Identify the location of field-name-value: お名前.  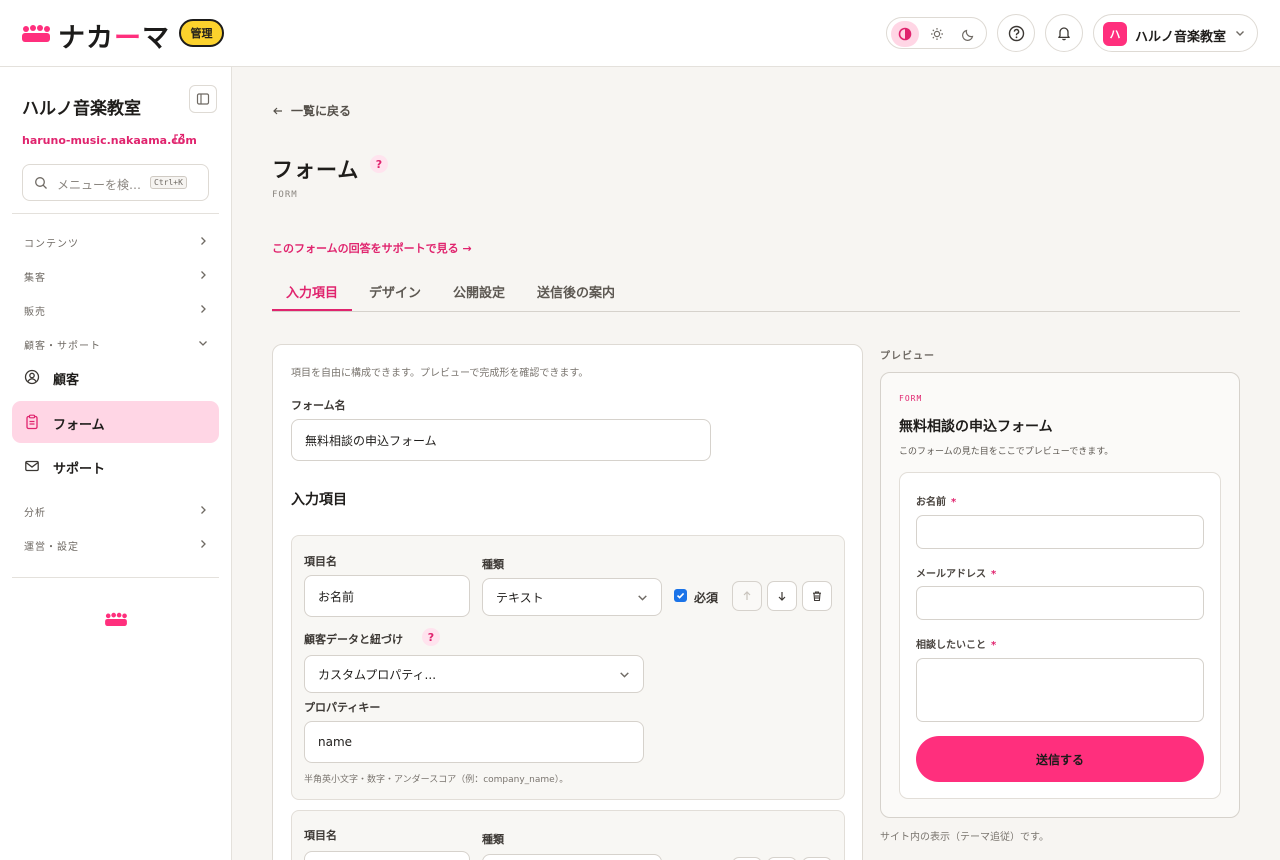
(336, 596).